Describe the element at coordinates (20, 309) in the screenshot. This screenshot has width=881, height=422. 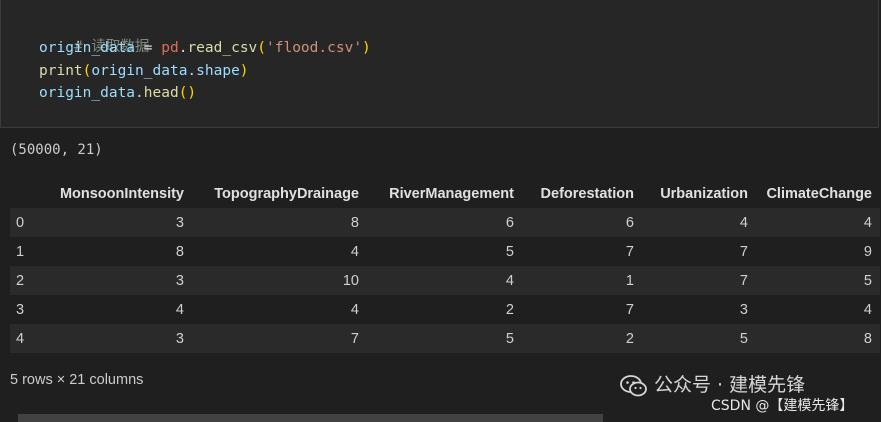
I see `row-index: 3` at that location.